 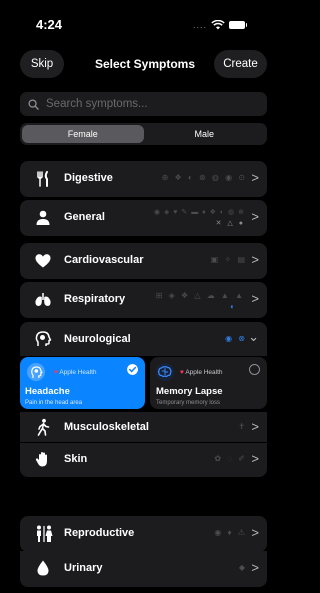 What do you see at coordinates (143, 179) in the screenshot?
I see `category-digestive: Digestive ⊕ ❖ ◐ ⊗ ◍ ◉ ⊙ >` at bounding box center [143, 179].